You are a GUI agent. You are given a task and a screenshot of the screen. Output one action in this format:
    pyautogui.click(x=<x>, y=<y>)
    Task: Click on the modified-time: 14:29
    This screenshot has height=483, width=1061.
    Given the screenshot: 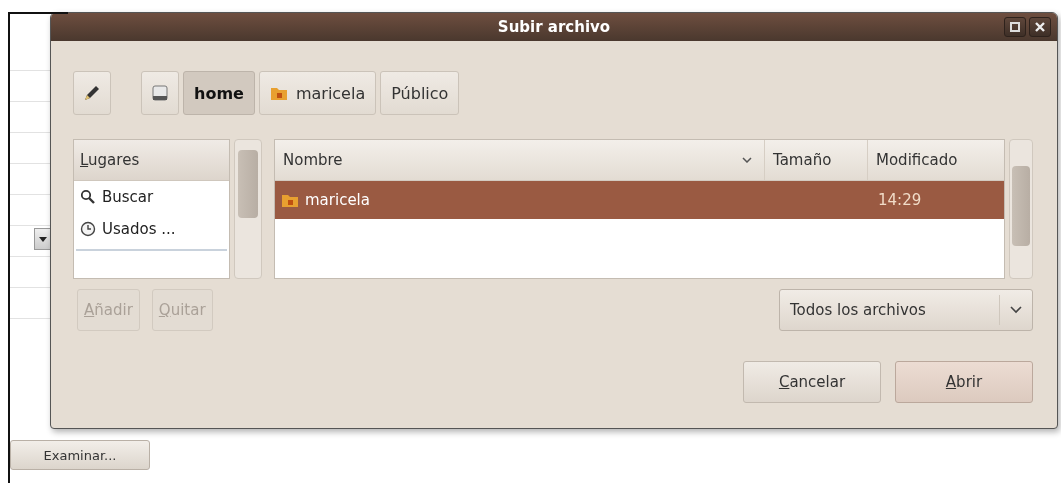 What is the action you would take?
    pyautogui.click(x=900, y=200)
    